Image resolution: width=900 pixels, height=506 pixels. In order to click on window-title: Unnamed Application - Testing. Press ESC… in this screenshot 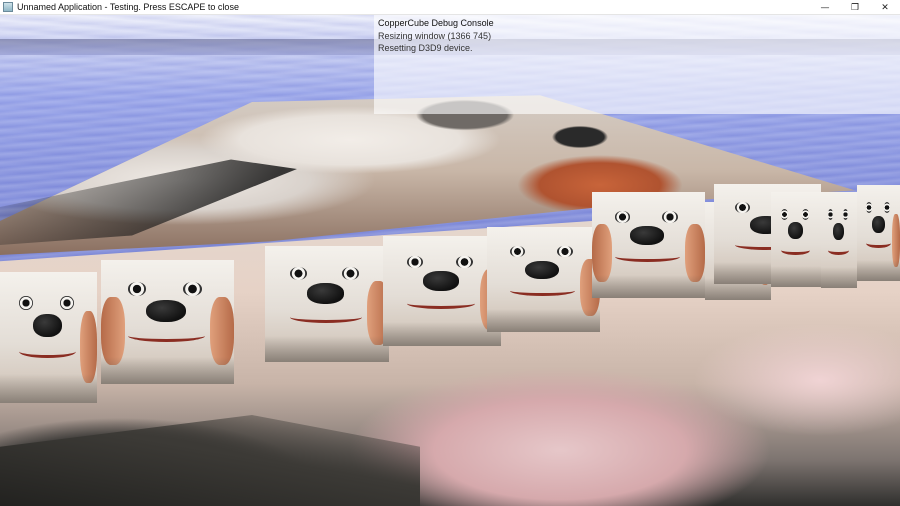, I will do `click(128, 7)`.